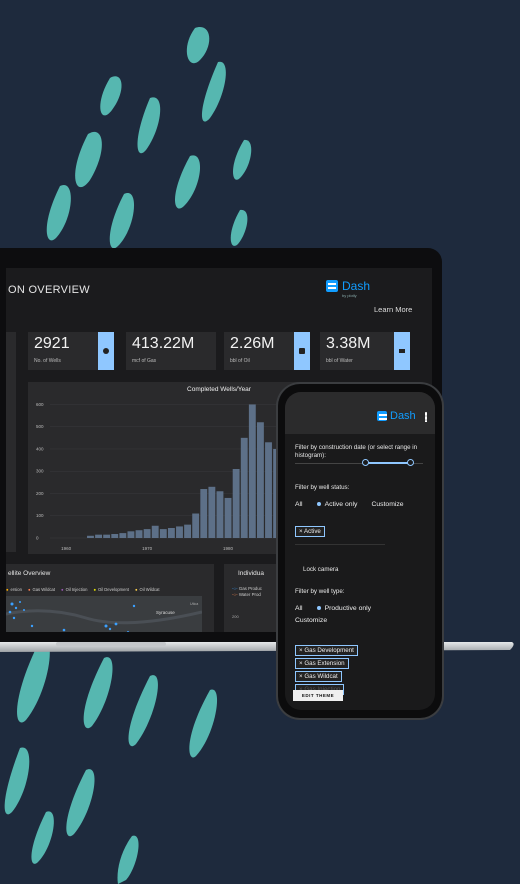 The image size is (520, 884). Describe the element at coordinates (339, 361) in the screenshot. I see `stat-label: bbl of Water` at that location.